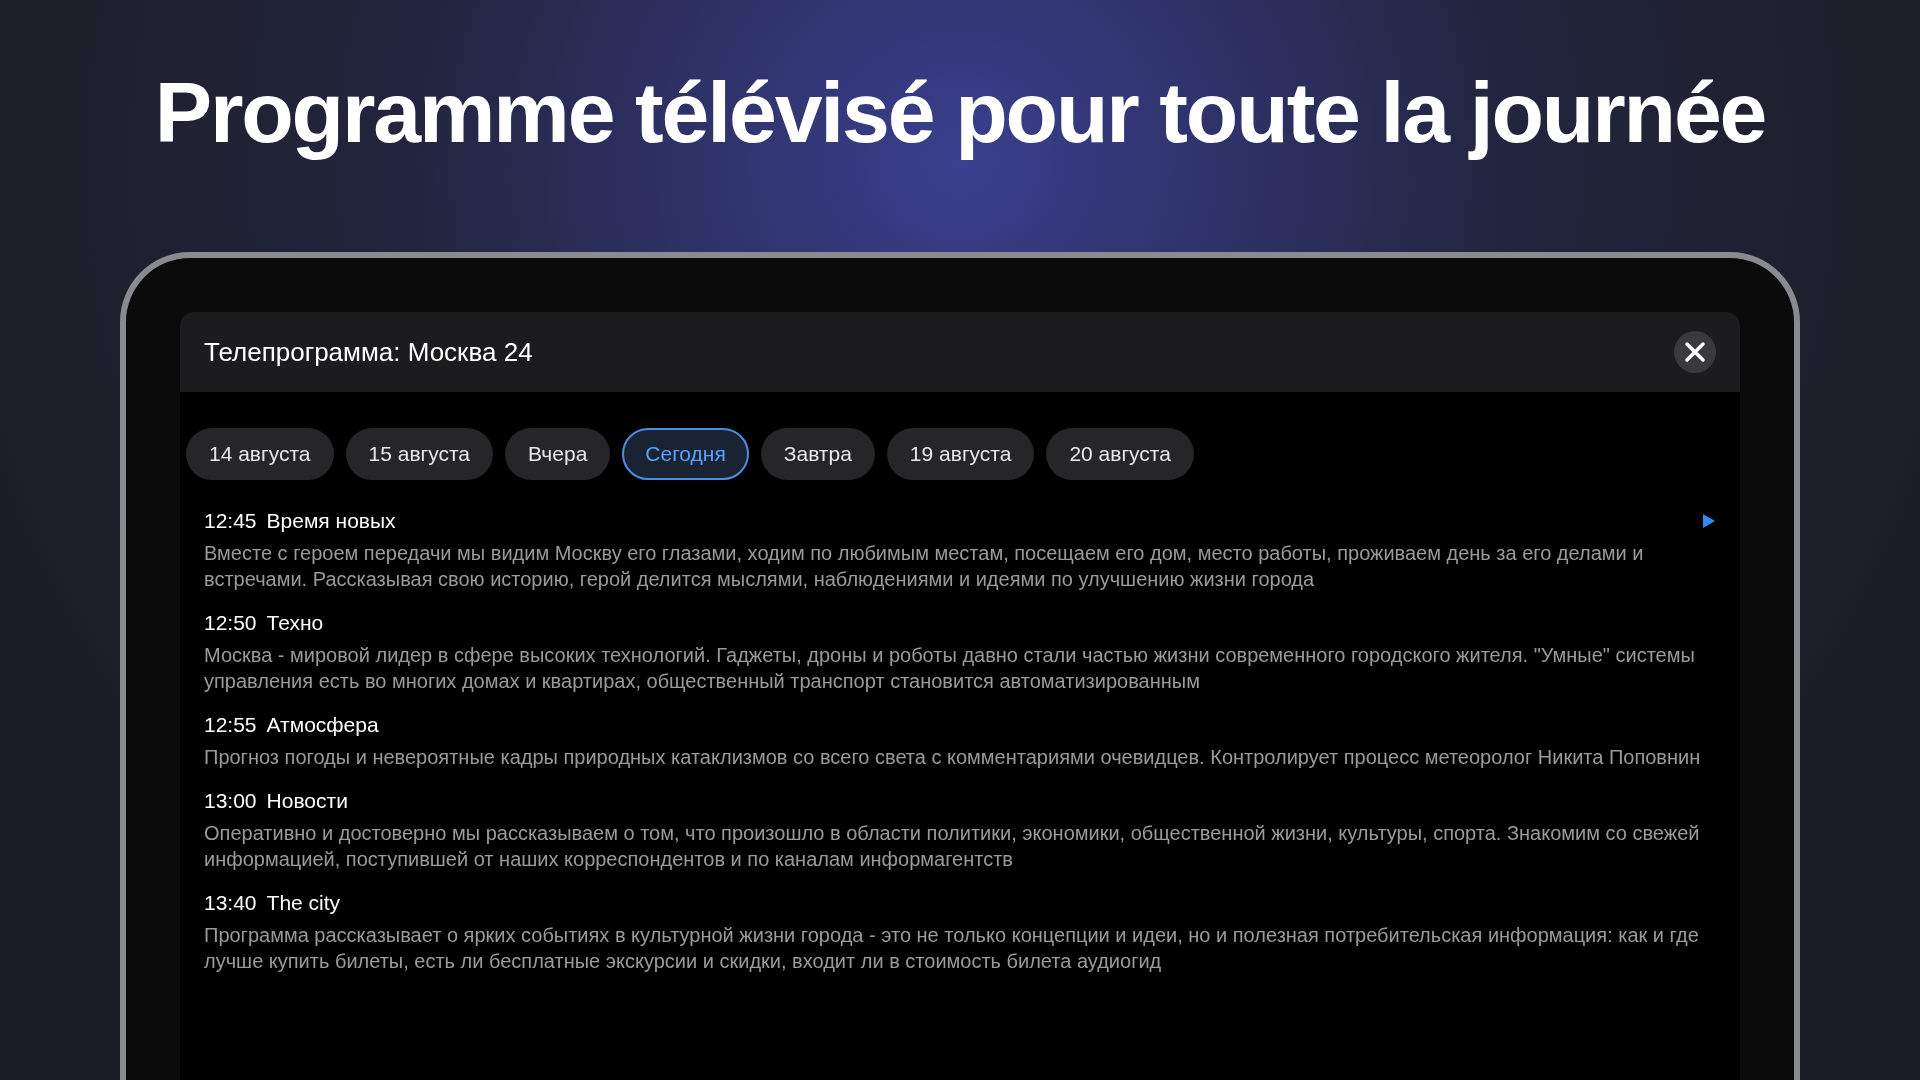 The height and width of the screenshot is (1080, 1920). I want to click on date-tab: Вчера, so click(558, 454).